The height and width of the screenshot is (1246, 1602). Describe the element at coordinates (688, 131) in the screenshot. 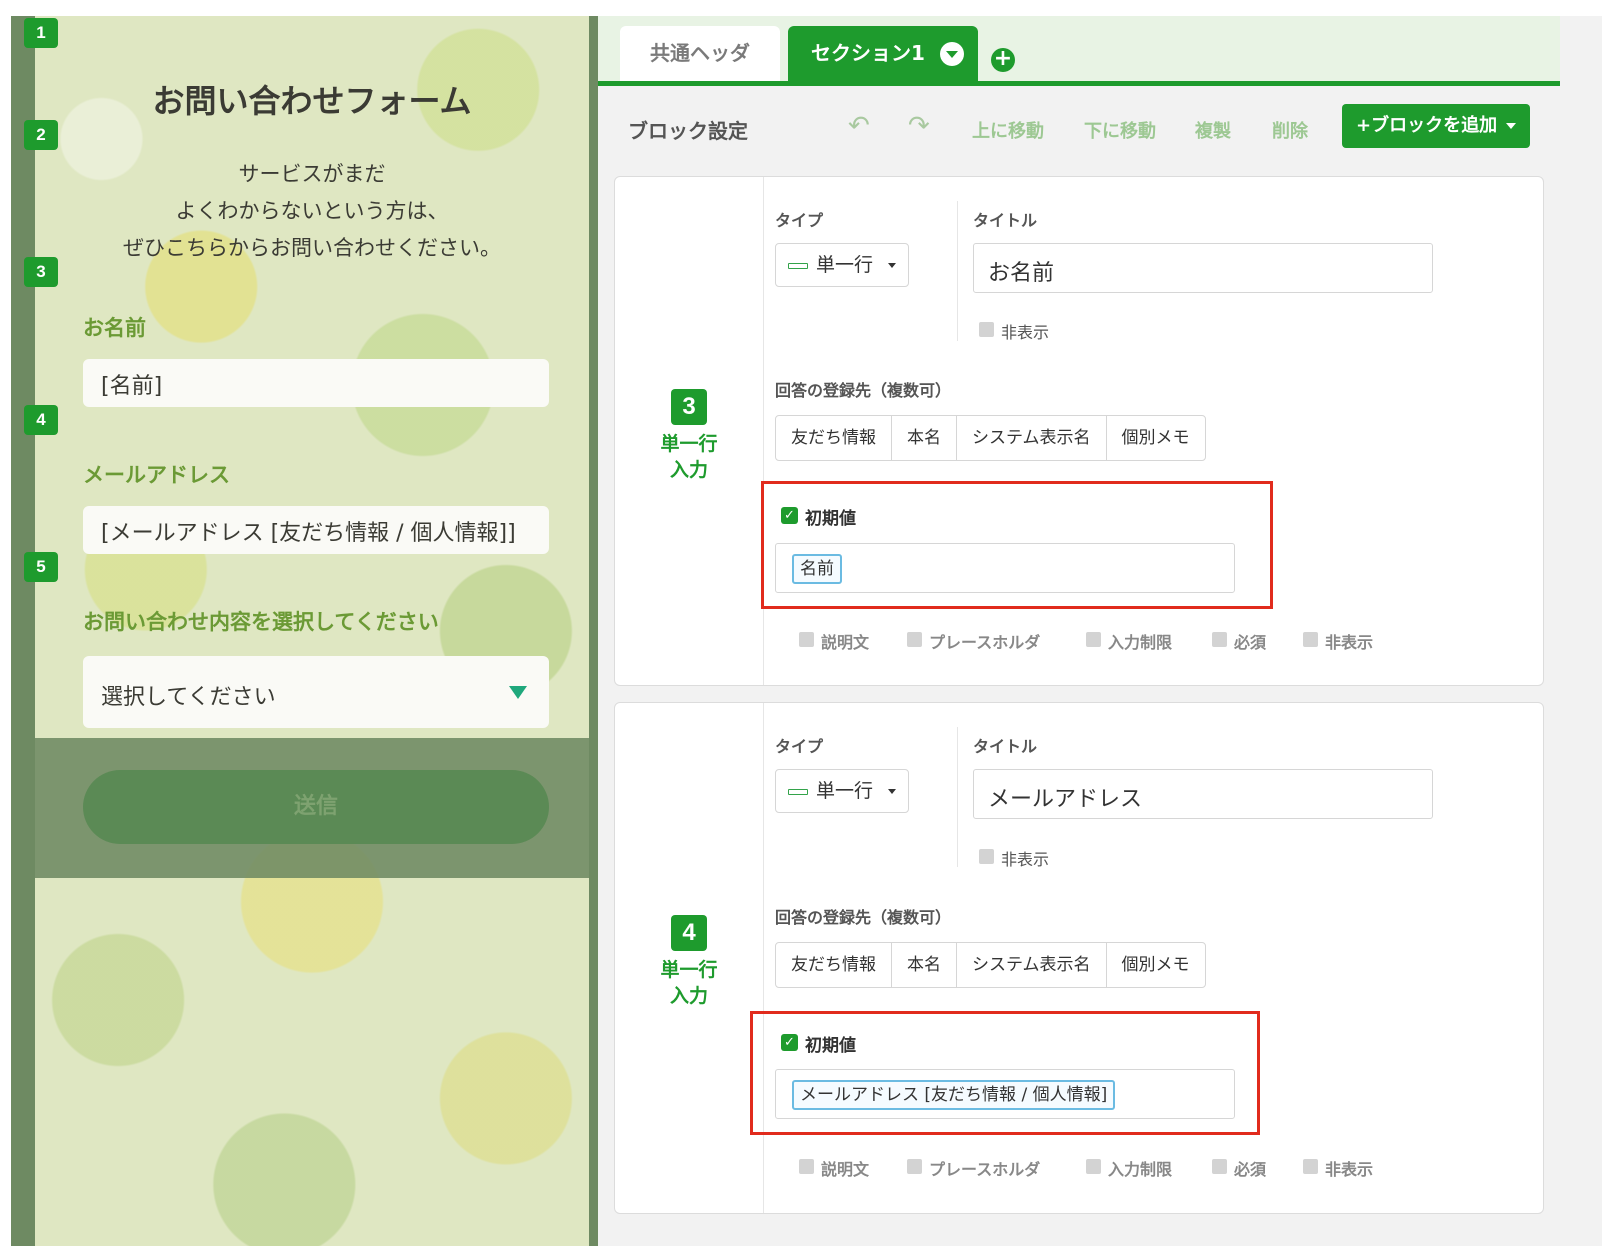

I see `toolbar-title: ブロック設定` at that location.